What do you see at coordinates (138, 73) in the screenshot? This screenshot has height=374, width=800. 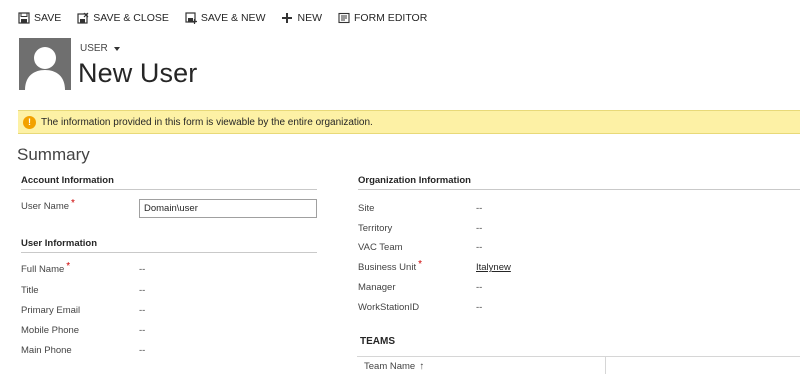 I see `record-title: New User` at bounding box center [138, 73].